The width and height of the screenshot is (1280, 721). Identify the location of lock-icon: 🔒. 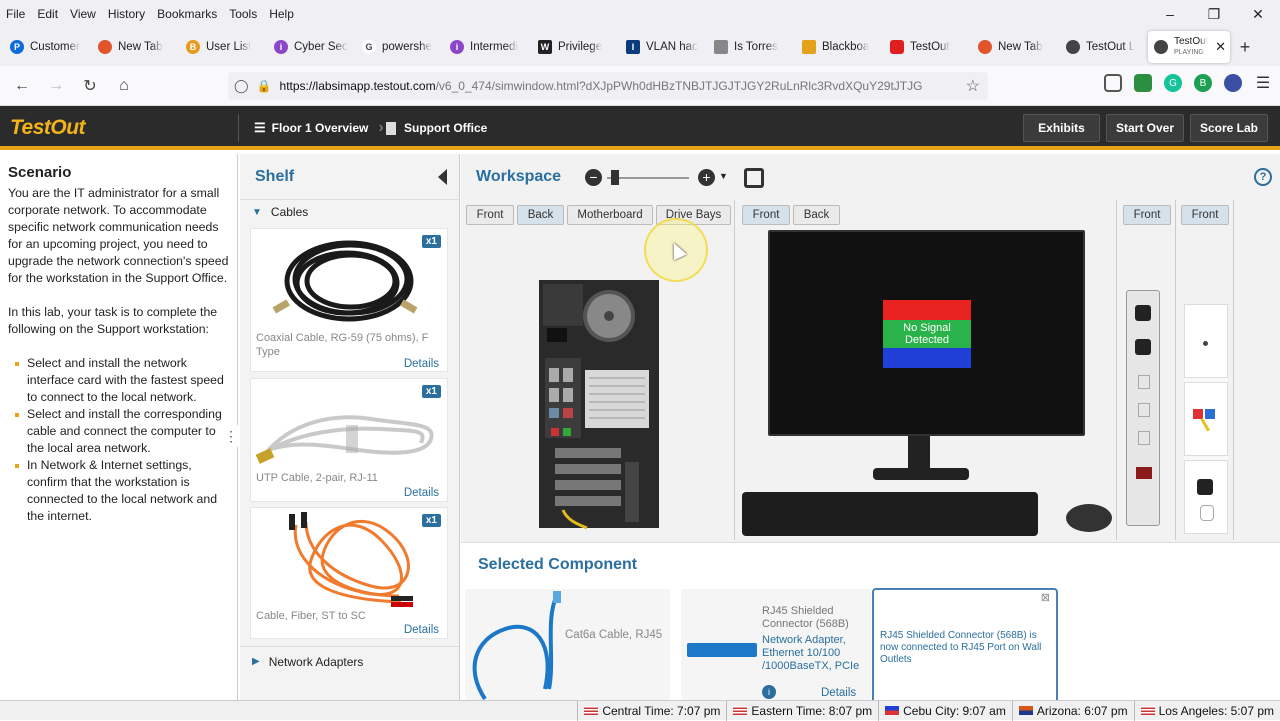
(264, 86).